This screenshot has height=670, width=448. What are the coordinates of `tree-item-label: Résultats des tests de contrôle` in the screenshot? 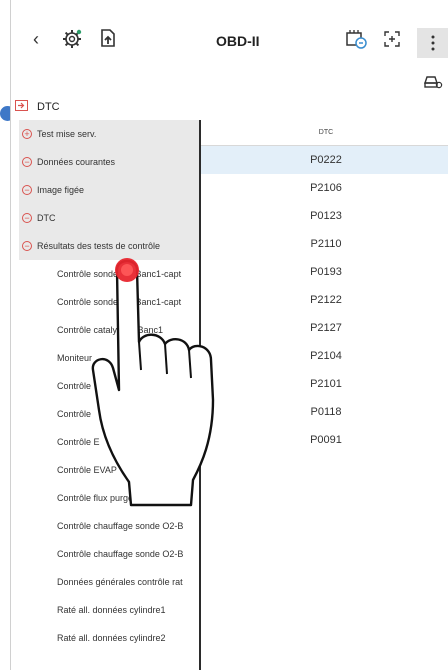 It's located at (99, 246).